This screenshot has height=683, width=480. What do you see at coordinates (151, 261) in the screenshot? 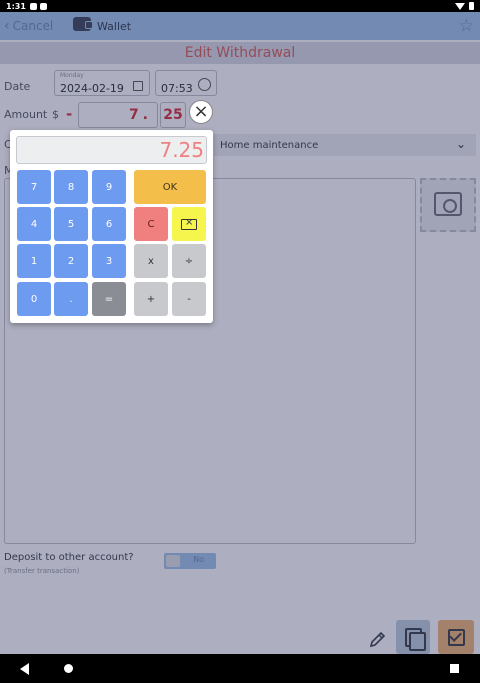
I see `multiply-button: x` at bounding box center [151, 261].